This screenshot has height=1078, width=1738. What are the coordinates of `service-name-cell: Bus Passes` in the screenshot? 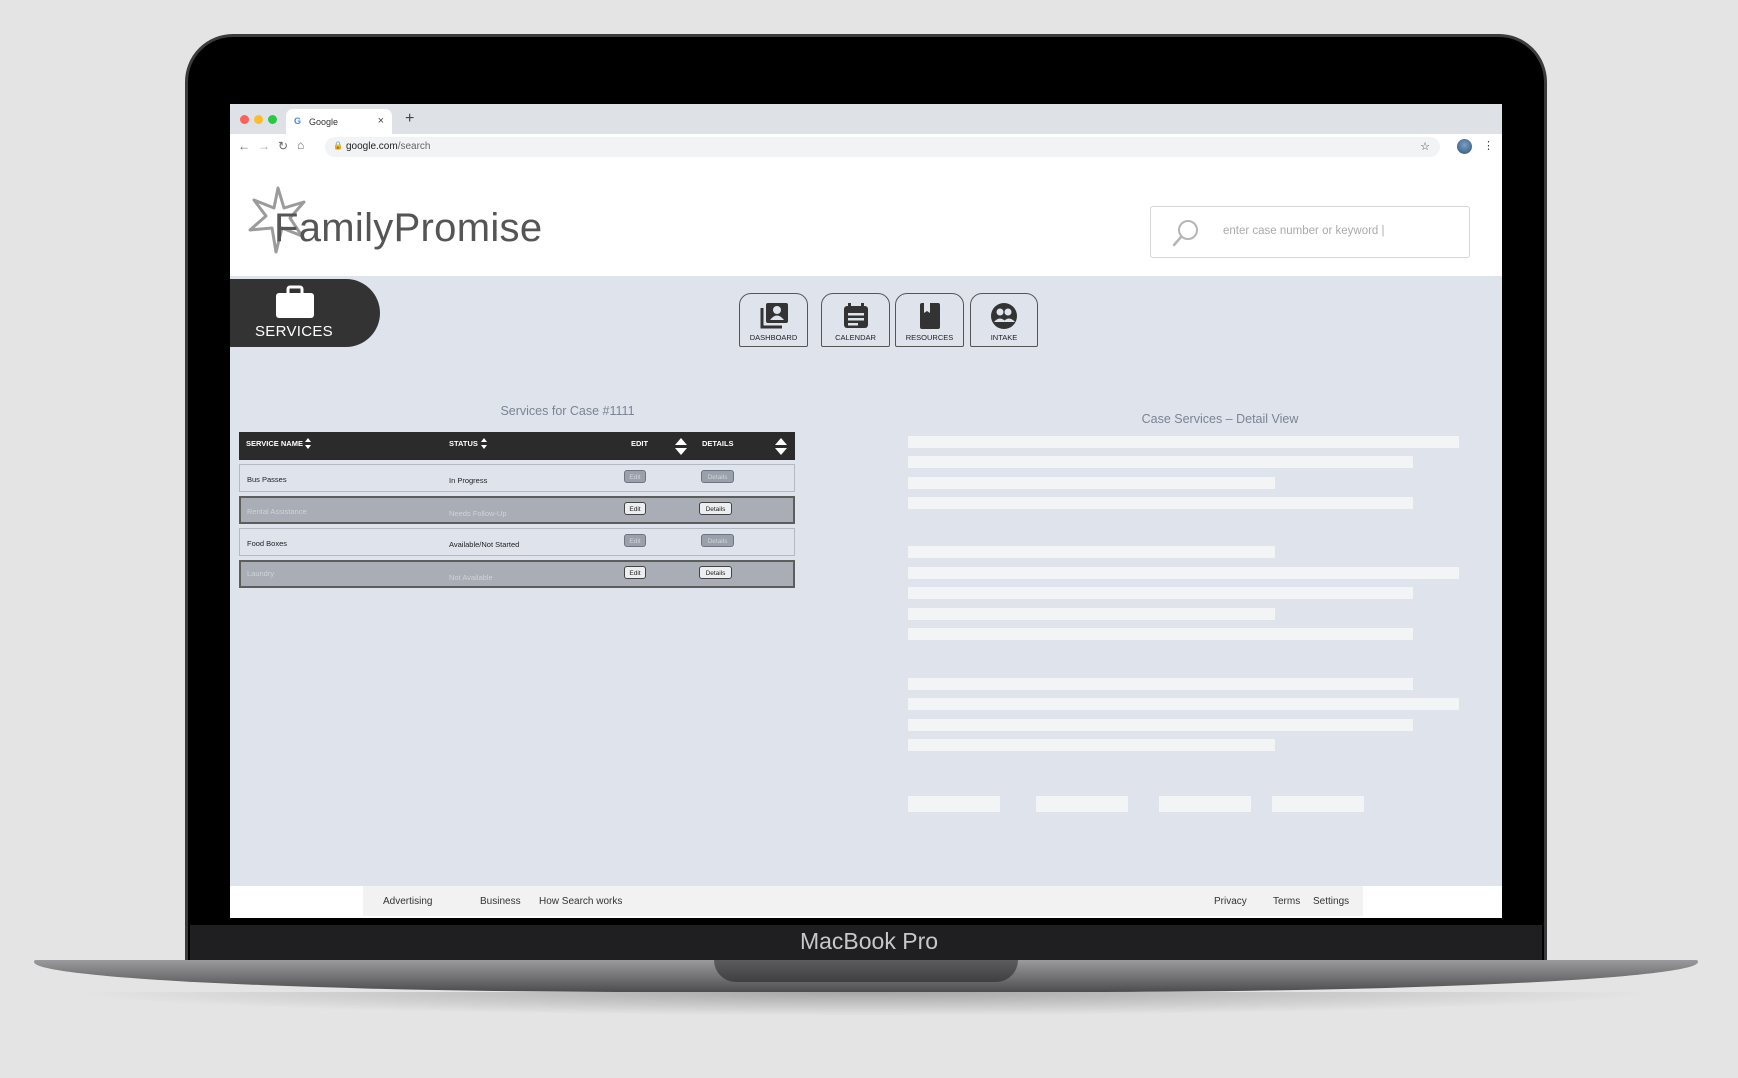 It's located at (267, 479).